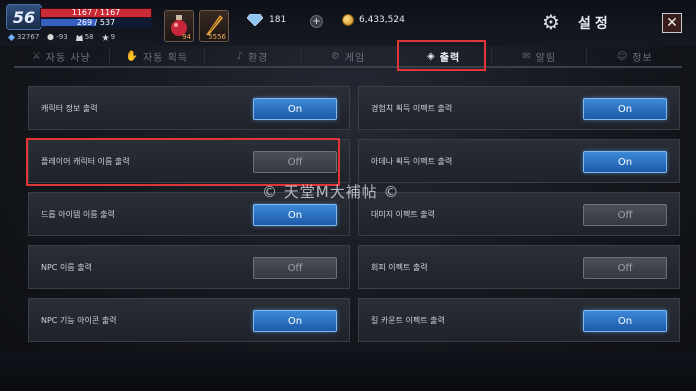  What do you see at coordinates (28, 37) in the screenshot?
I see `stat-value: 32767` at bounding box center [28, 37].